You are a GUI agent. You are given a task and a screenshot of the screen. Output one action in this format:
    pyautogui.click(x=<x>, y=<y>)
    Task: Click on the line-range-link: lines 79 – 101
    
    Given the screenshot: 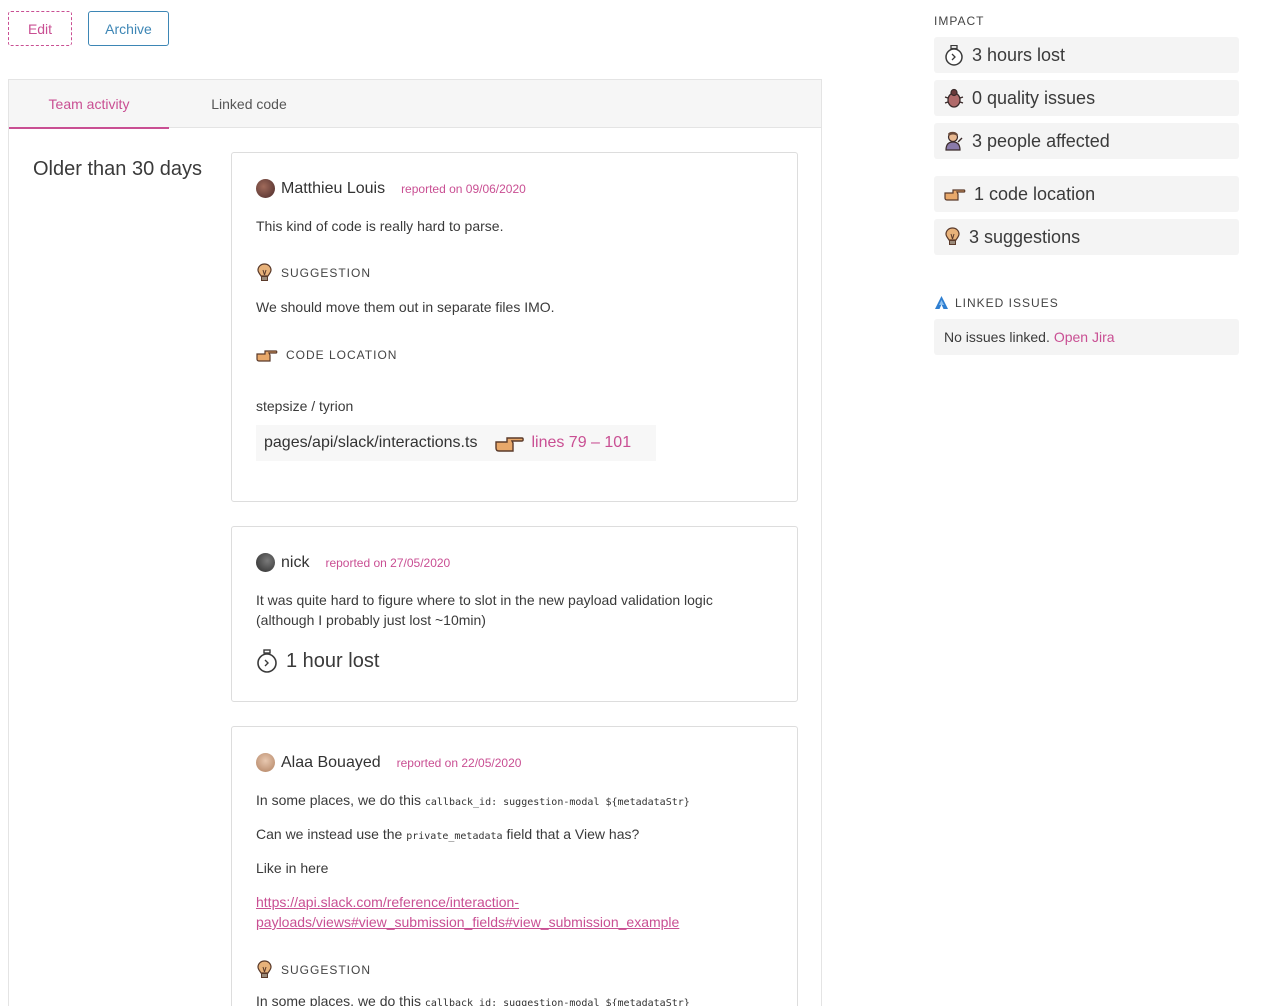 What is the action you would take?
    pyautogui.click(x=581, y=443)
    